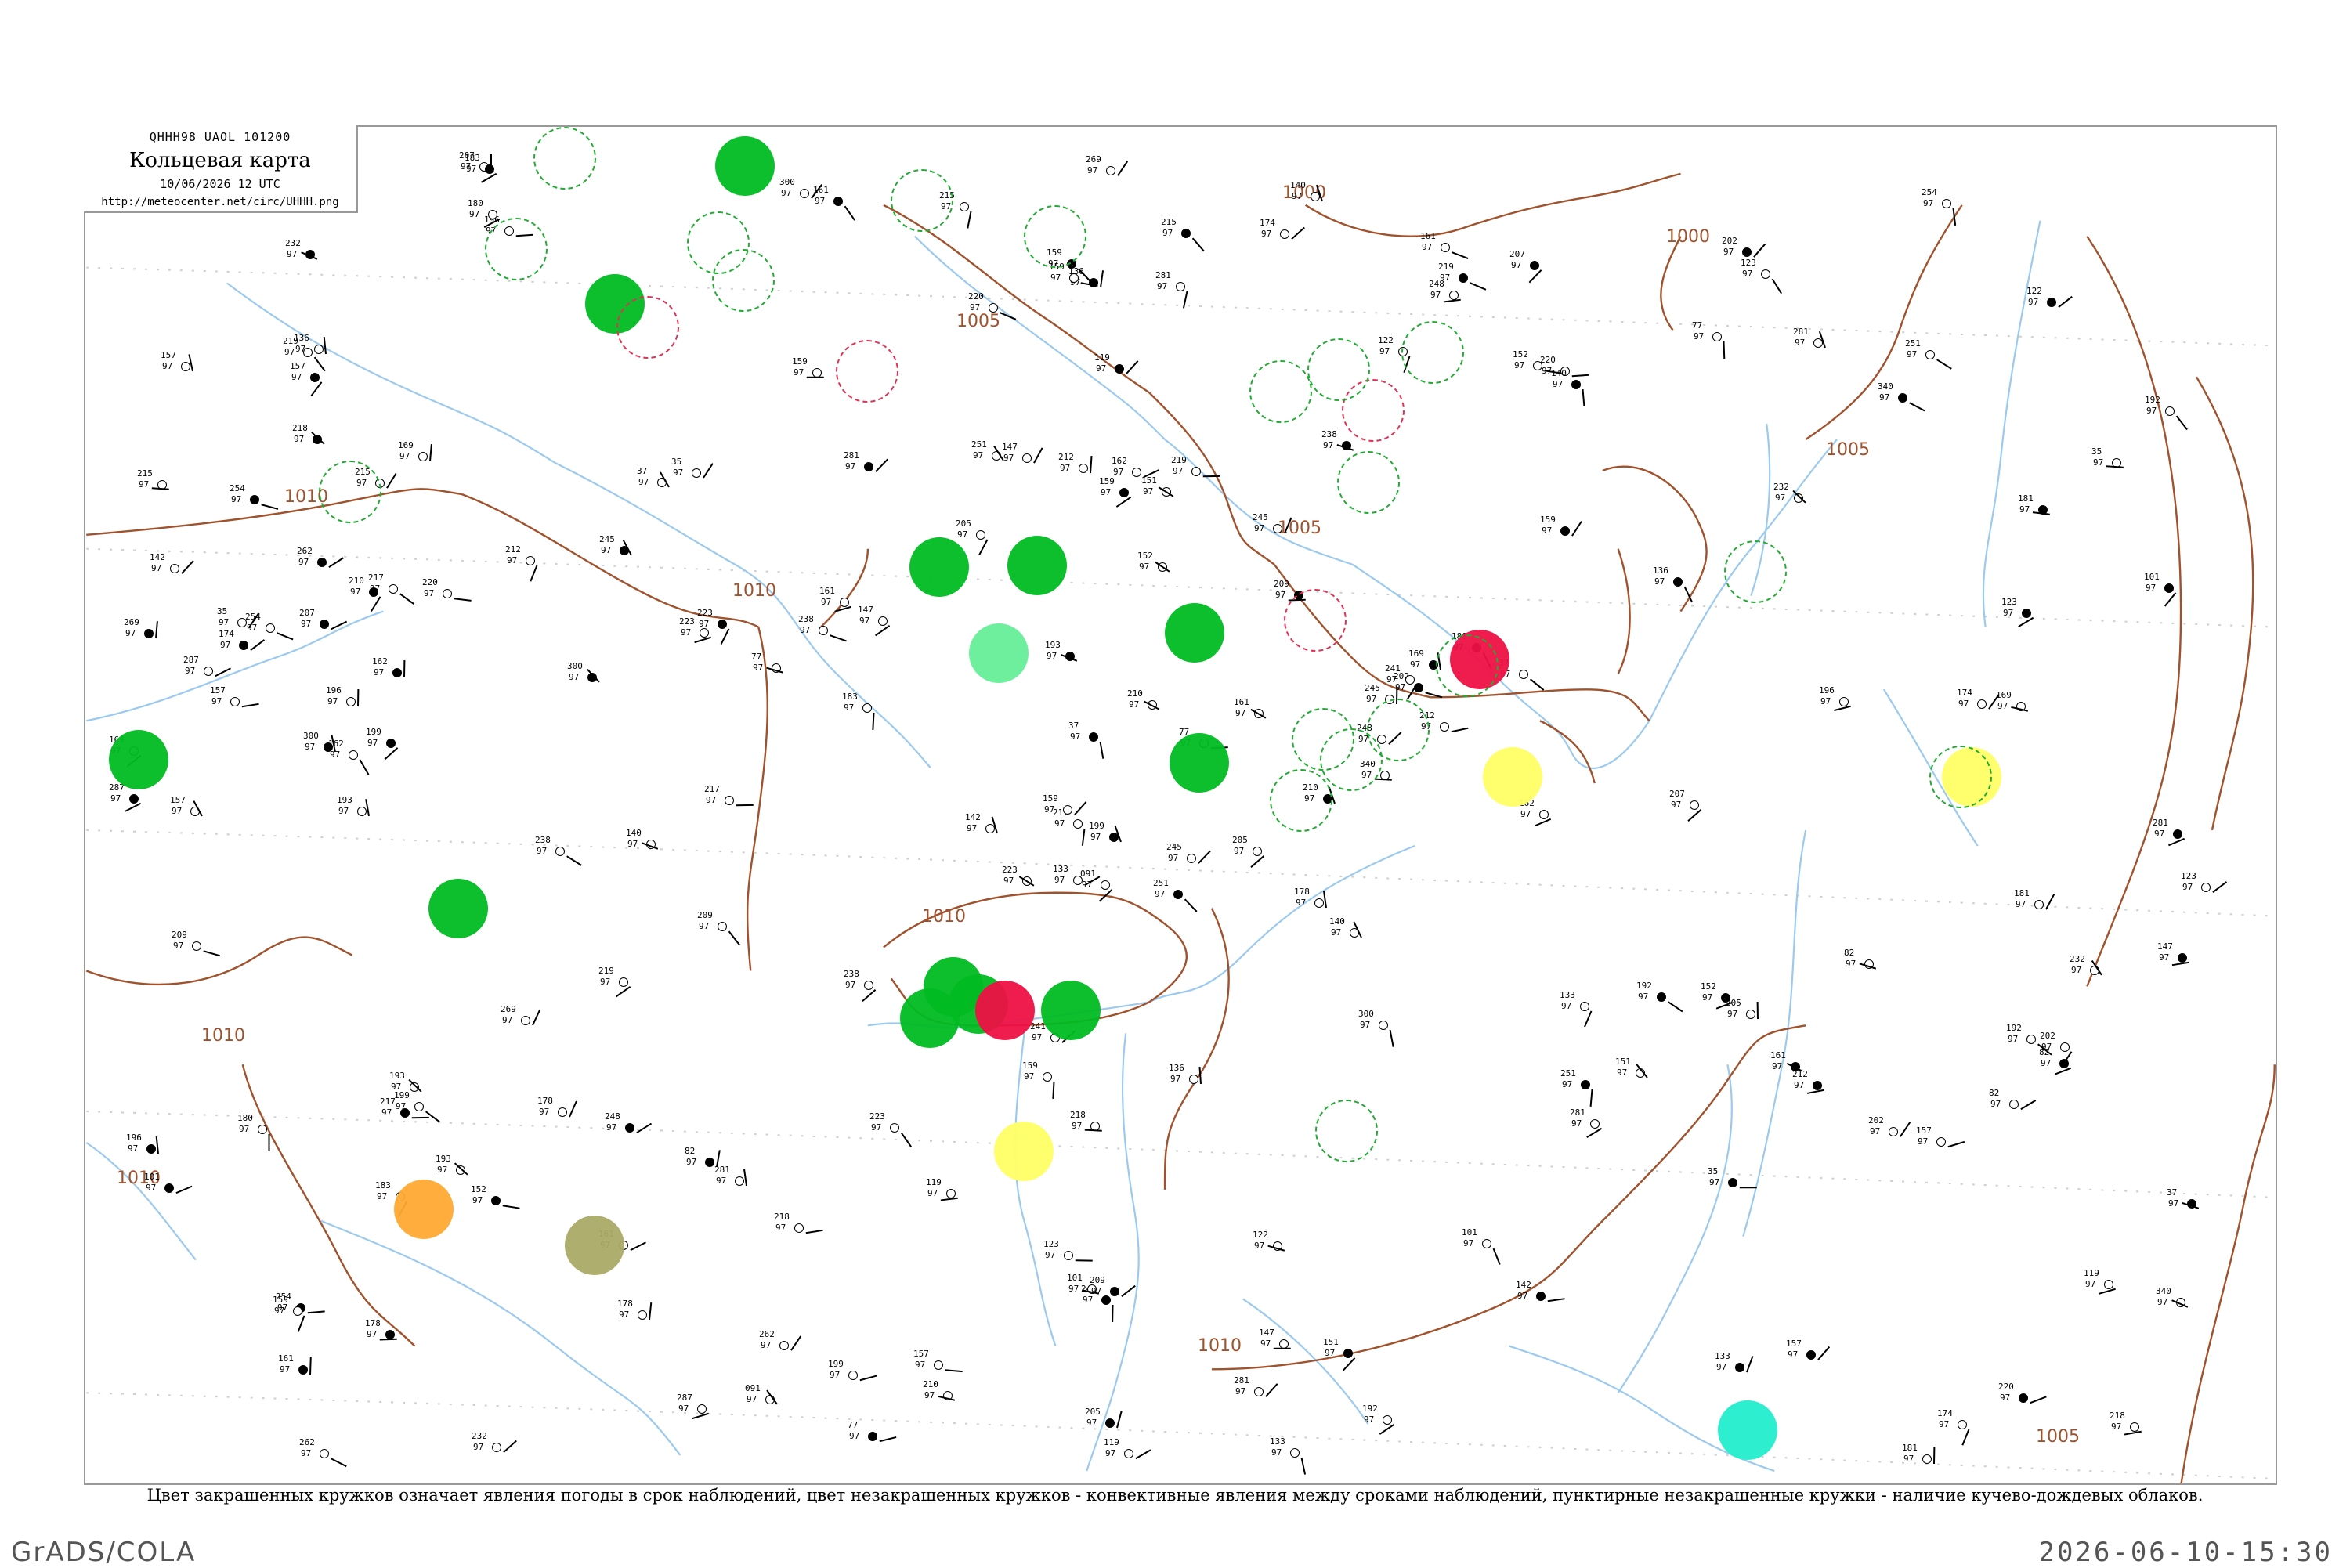 This screenshot has width=2350, height=1568. Describe the element at coordinates (731, 804) in the screenshot. I see `station-plot: 21797` at that location.